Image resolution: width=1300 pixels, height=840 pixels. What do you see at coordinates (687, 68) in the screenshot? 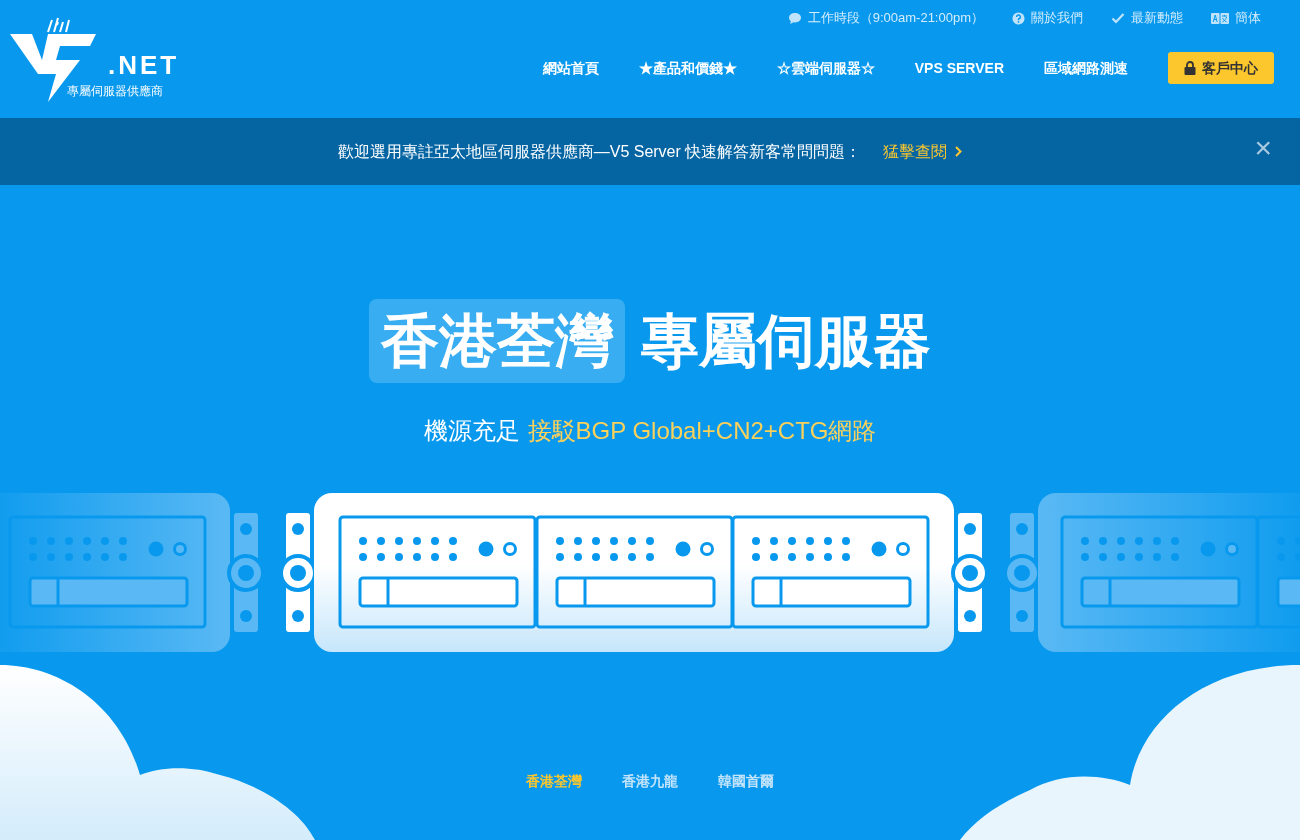
I see `nav-link: ★產品和價錢★` at bounding box center [687, 68].